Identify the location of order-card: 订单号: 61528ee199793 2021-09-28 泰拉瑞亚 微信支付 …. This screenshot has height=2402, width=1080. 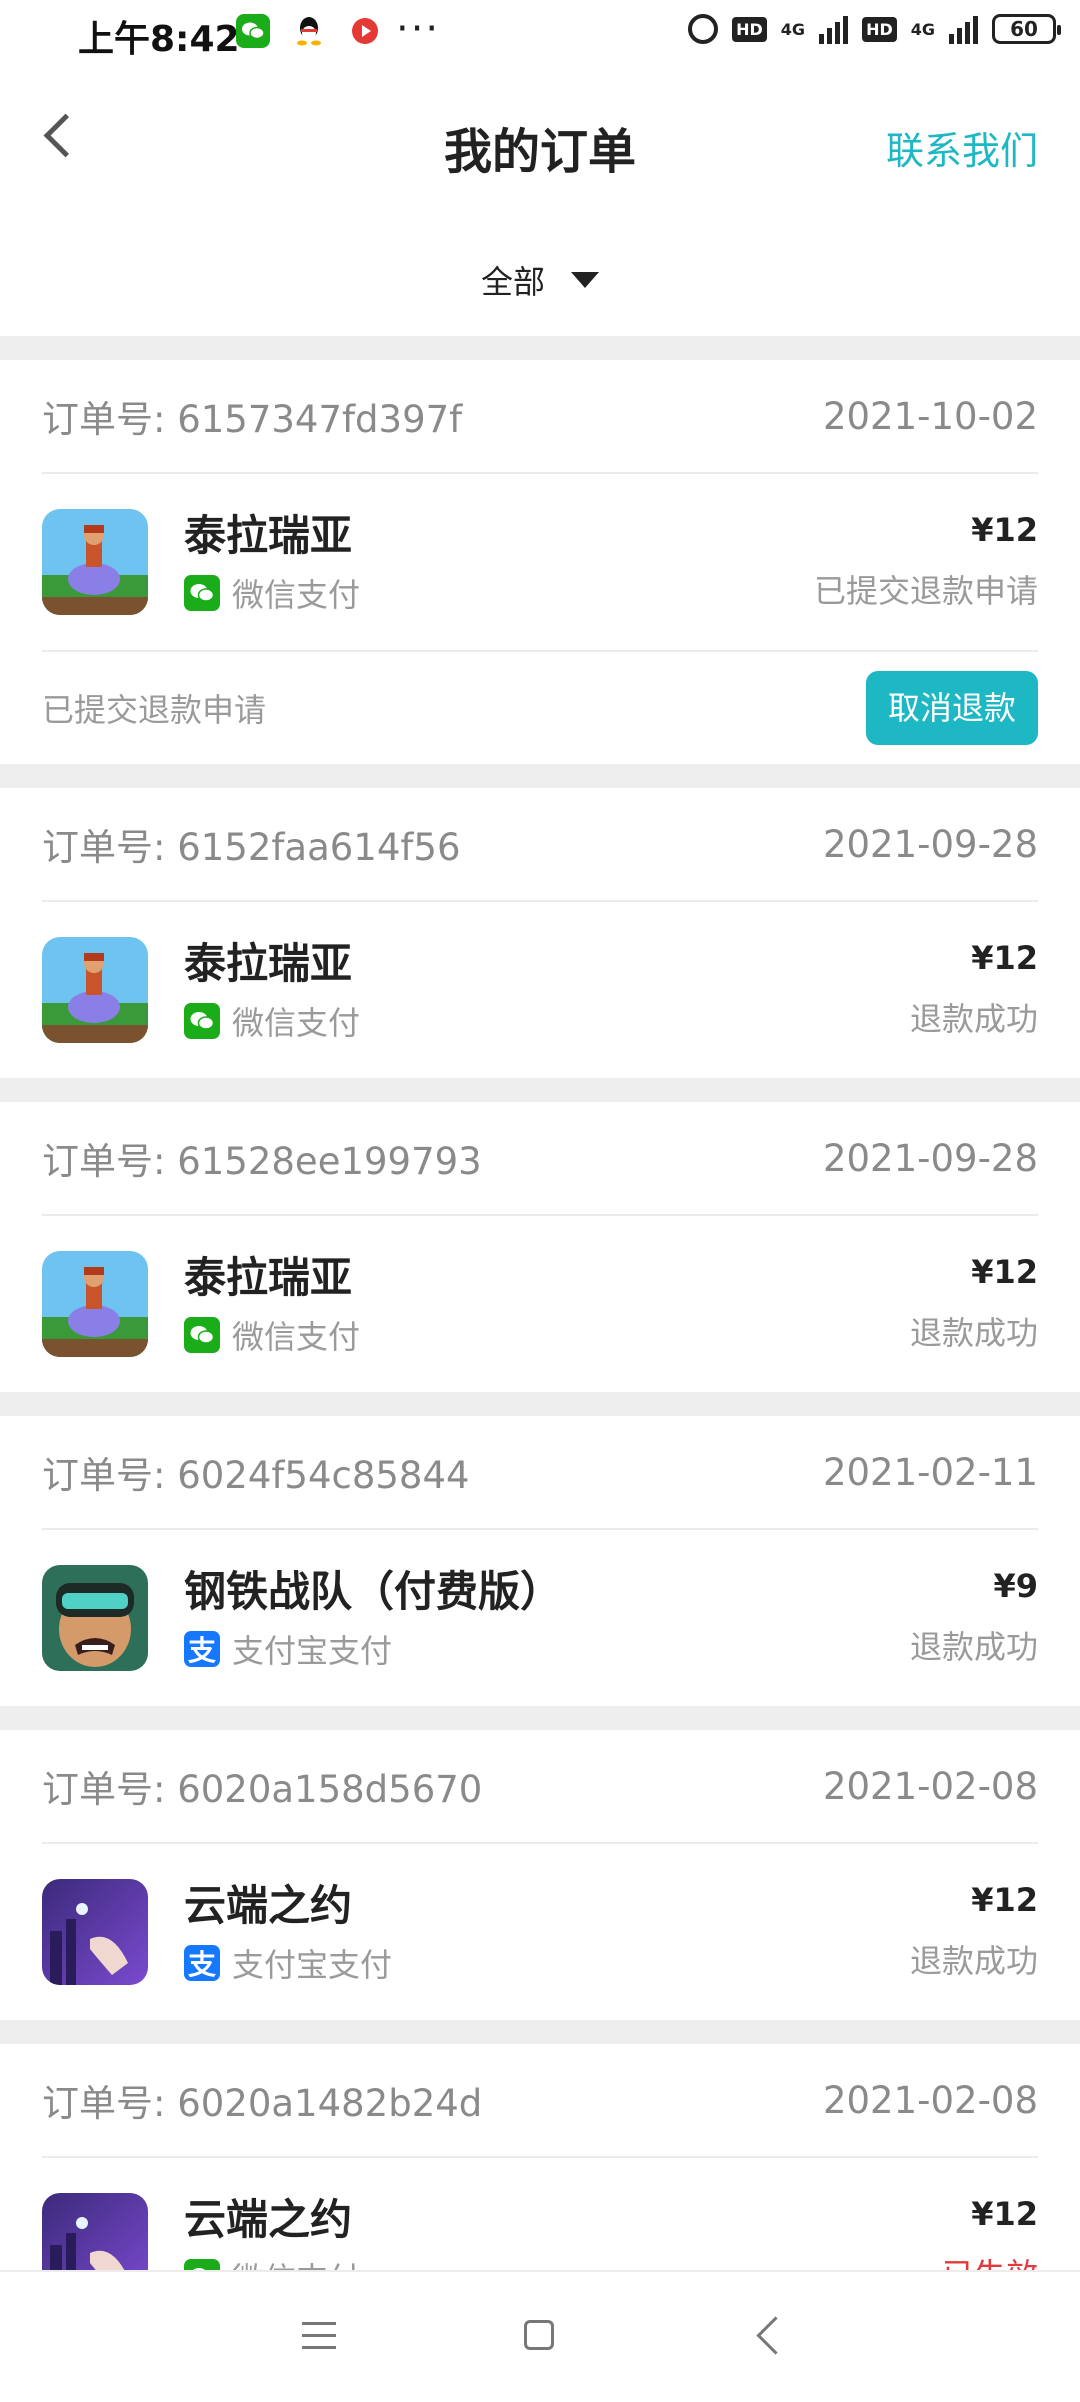
(540, 1247).